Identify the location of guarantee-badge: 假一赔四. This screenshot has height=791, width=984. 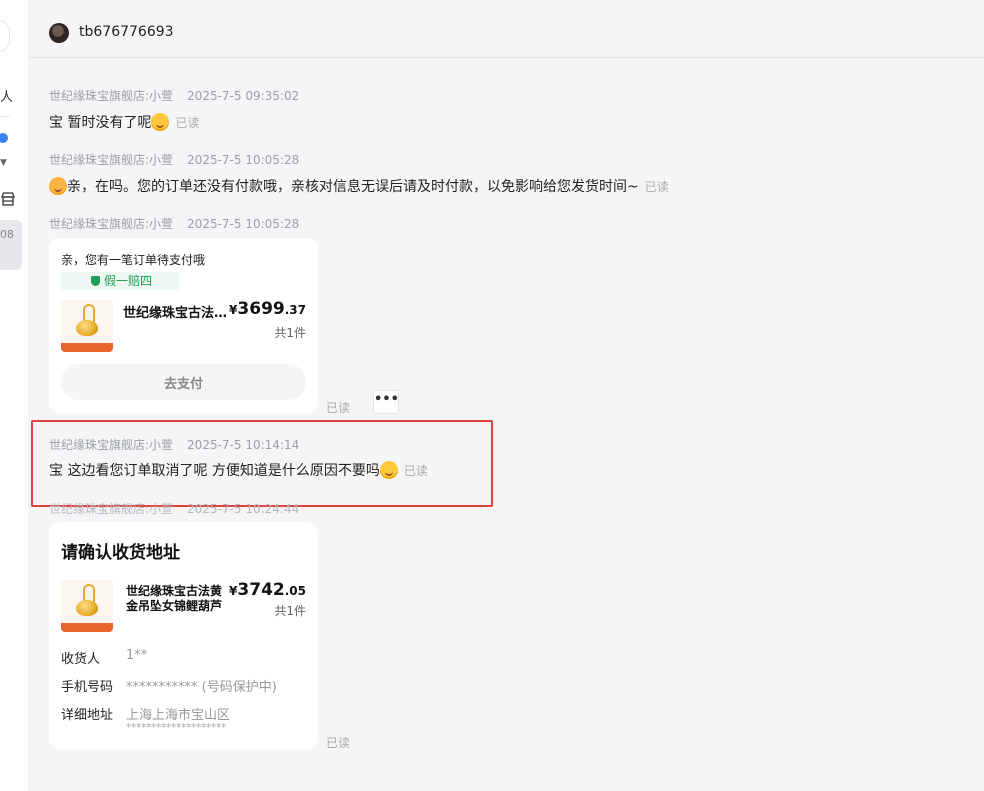
(120, 281).